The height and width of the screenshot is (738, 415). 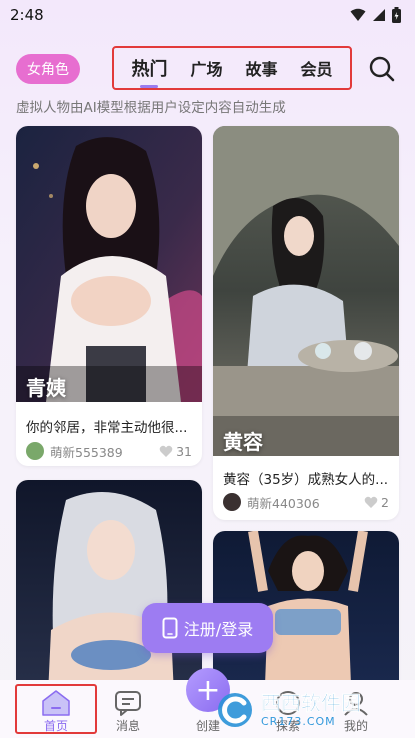 What do you see at coordinates (382, 69) in the screenshot?
I see `search-icon` at bounding box center [382, 69].